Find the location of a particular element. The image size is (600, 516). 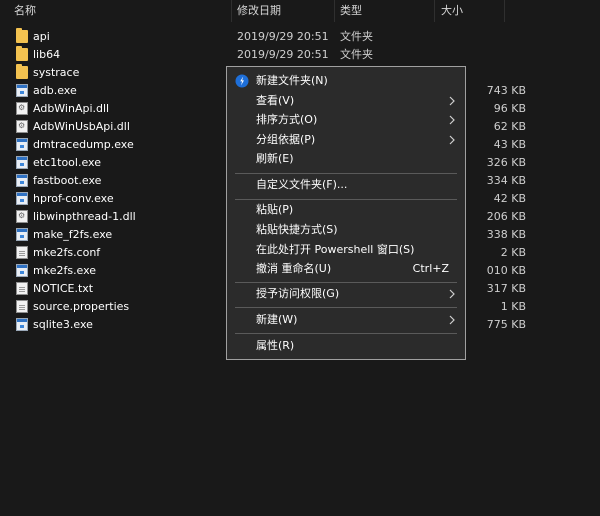

menu-item-open-powershell: 在此处打开 Powershell 窗口(S) is located at coordinates (346, 250).